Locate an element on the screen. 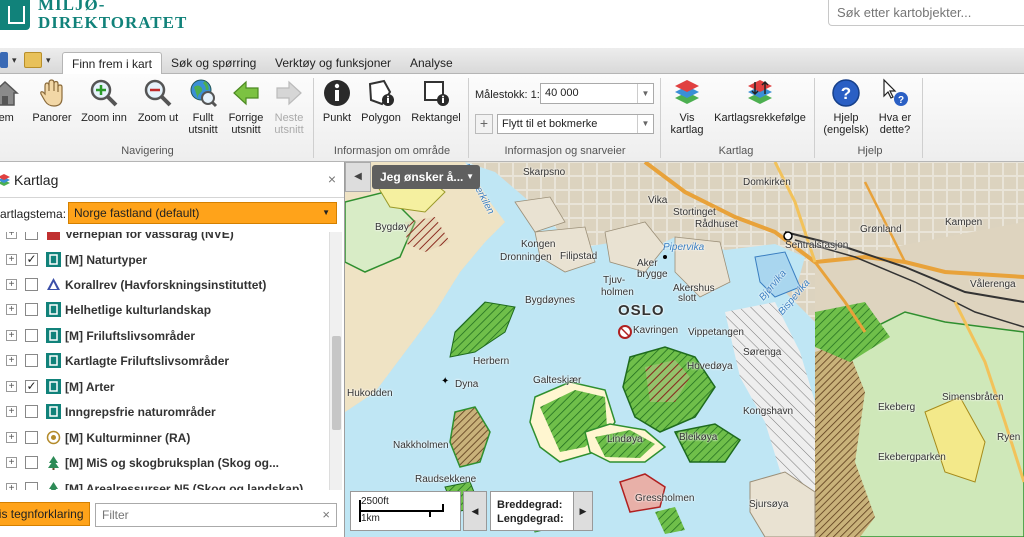 The width and height of the screenshot is (1024, 537). full-extent-line2: utsnitt is located at coordinates (203, 130).